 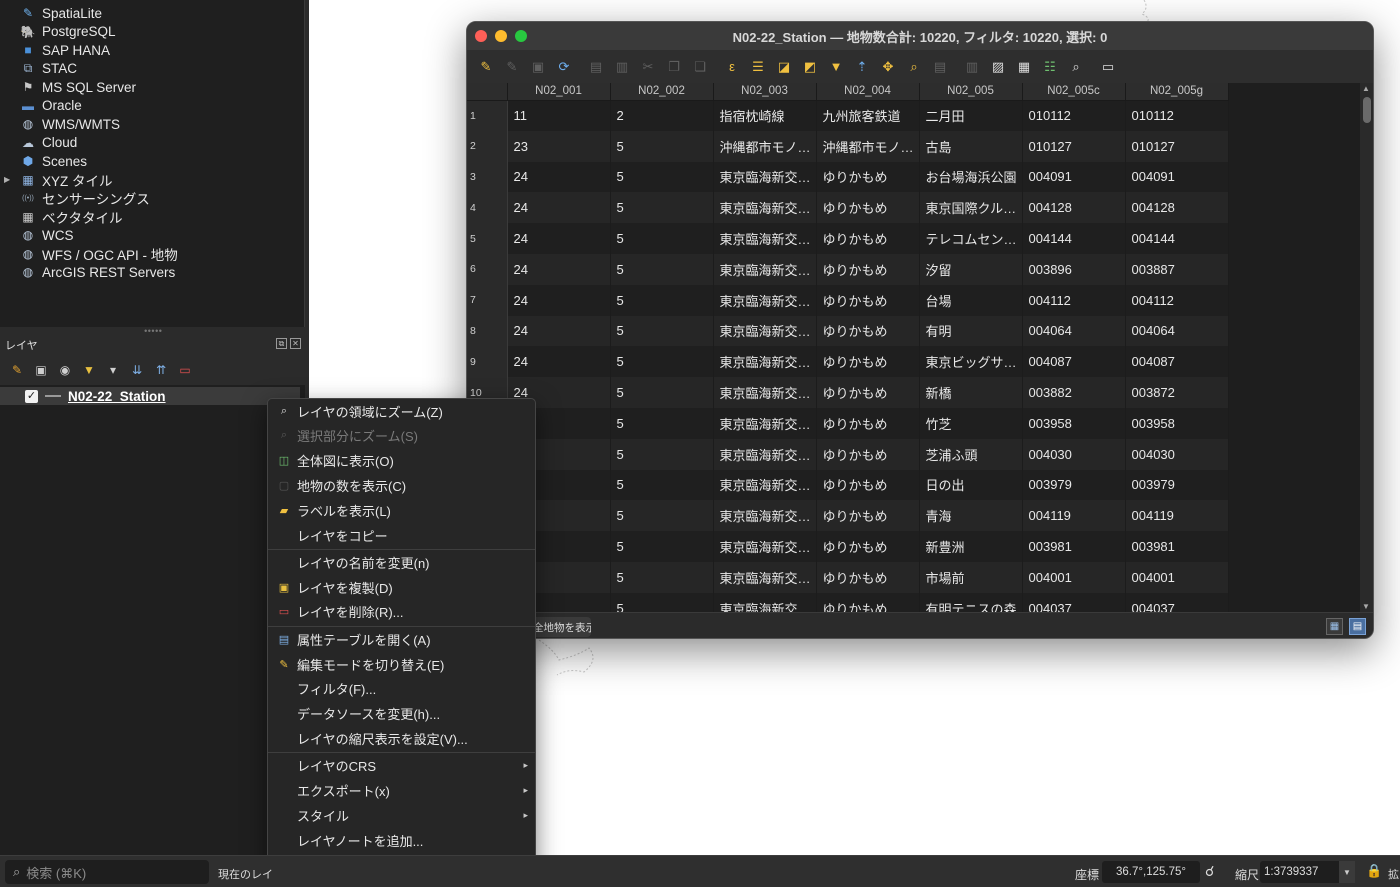 What do you see at coordinates (1366, 88) in the screenshot?
I see `scroll-up-arrow-icon: ▲` at bounding box center [1366, 88].